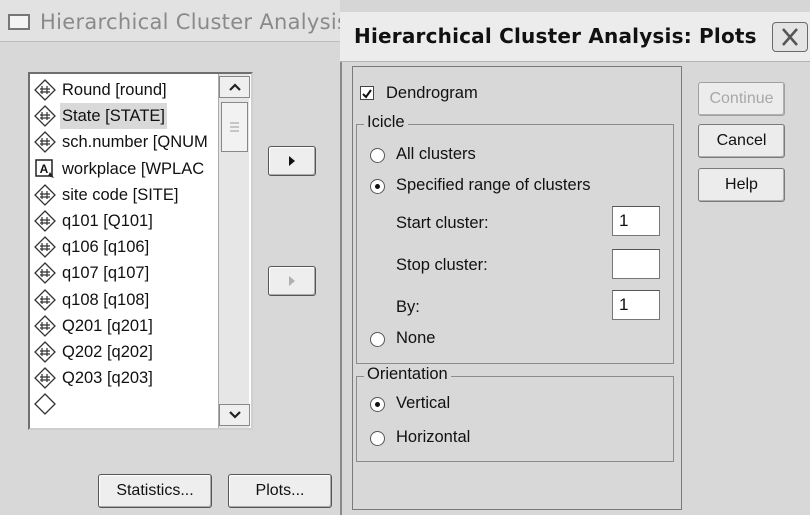 The height and width of the screenshot is (515, 810). Describe the element at coordinates (408, 307) in the screenshot. I see `by-label: By:` at that location.